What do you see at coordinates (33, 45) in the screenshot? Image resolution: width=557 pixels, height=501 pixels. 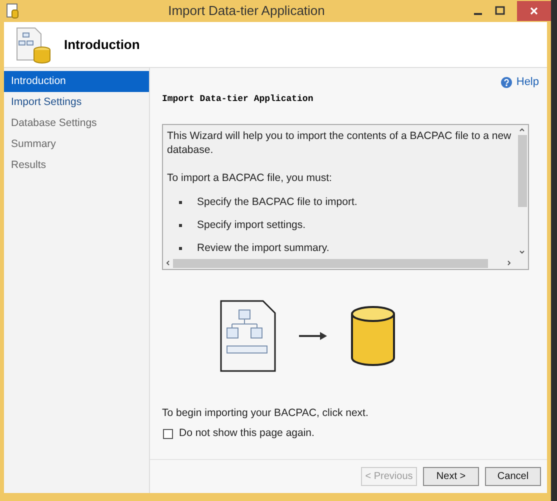 I see `wizard-icon` at bounding box center [33, 45].